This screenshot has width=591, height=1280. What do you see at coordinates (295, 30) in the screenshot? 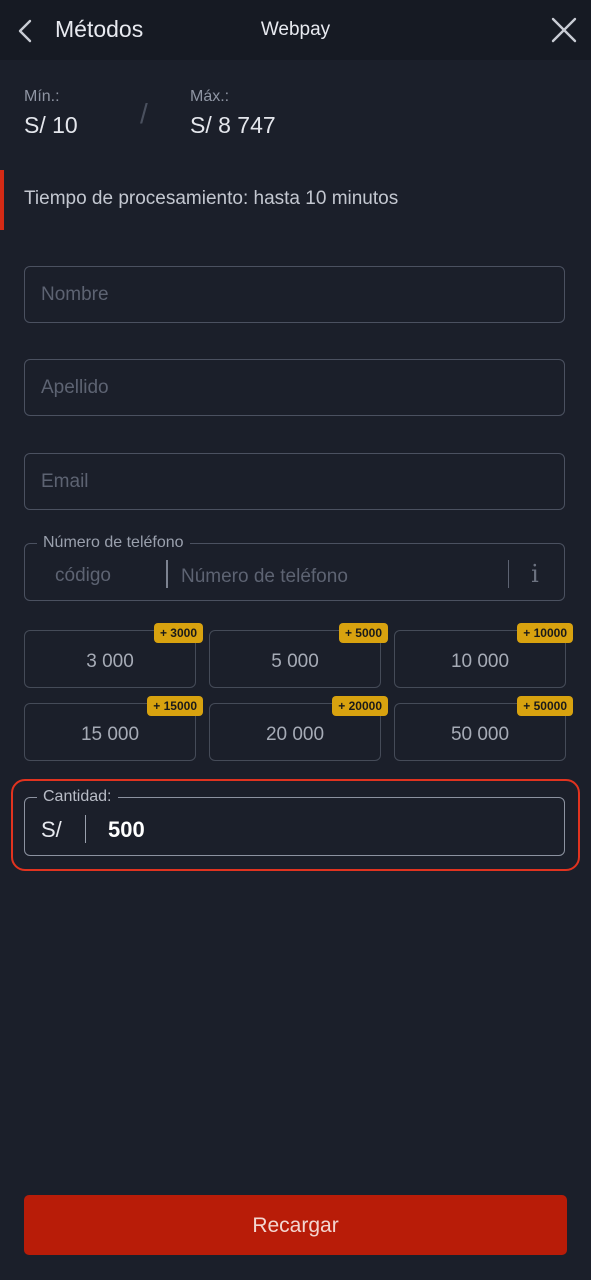
I see `top-bar: Métodos Webpay` at bounding box center [295, 30].